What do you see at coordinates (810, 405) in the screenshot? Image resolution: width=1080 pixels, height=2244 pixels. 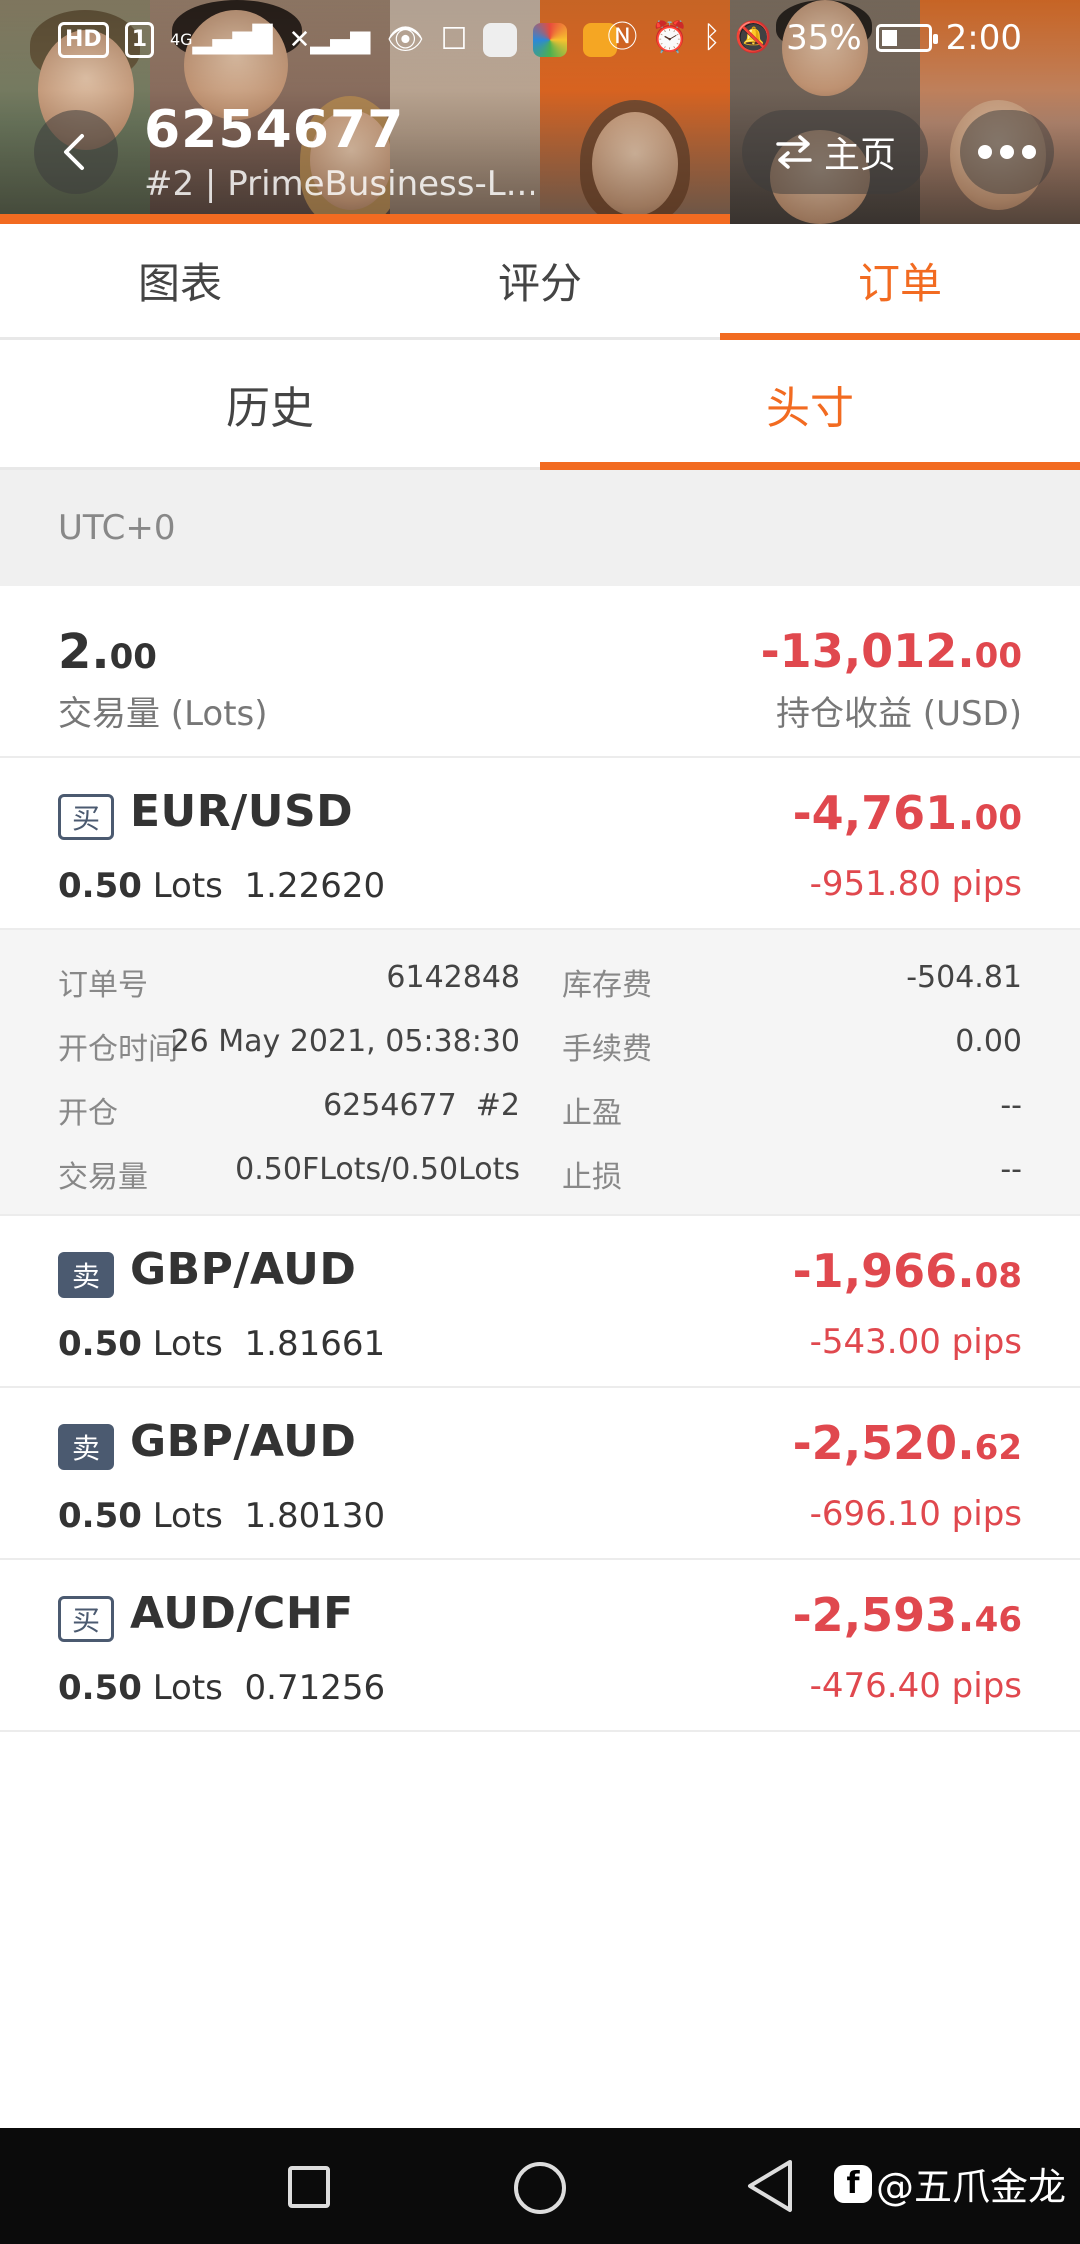 I see `subtab-positions: 头寸` at bounding box center [810, 405].